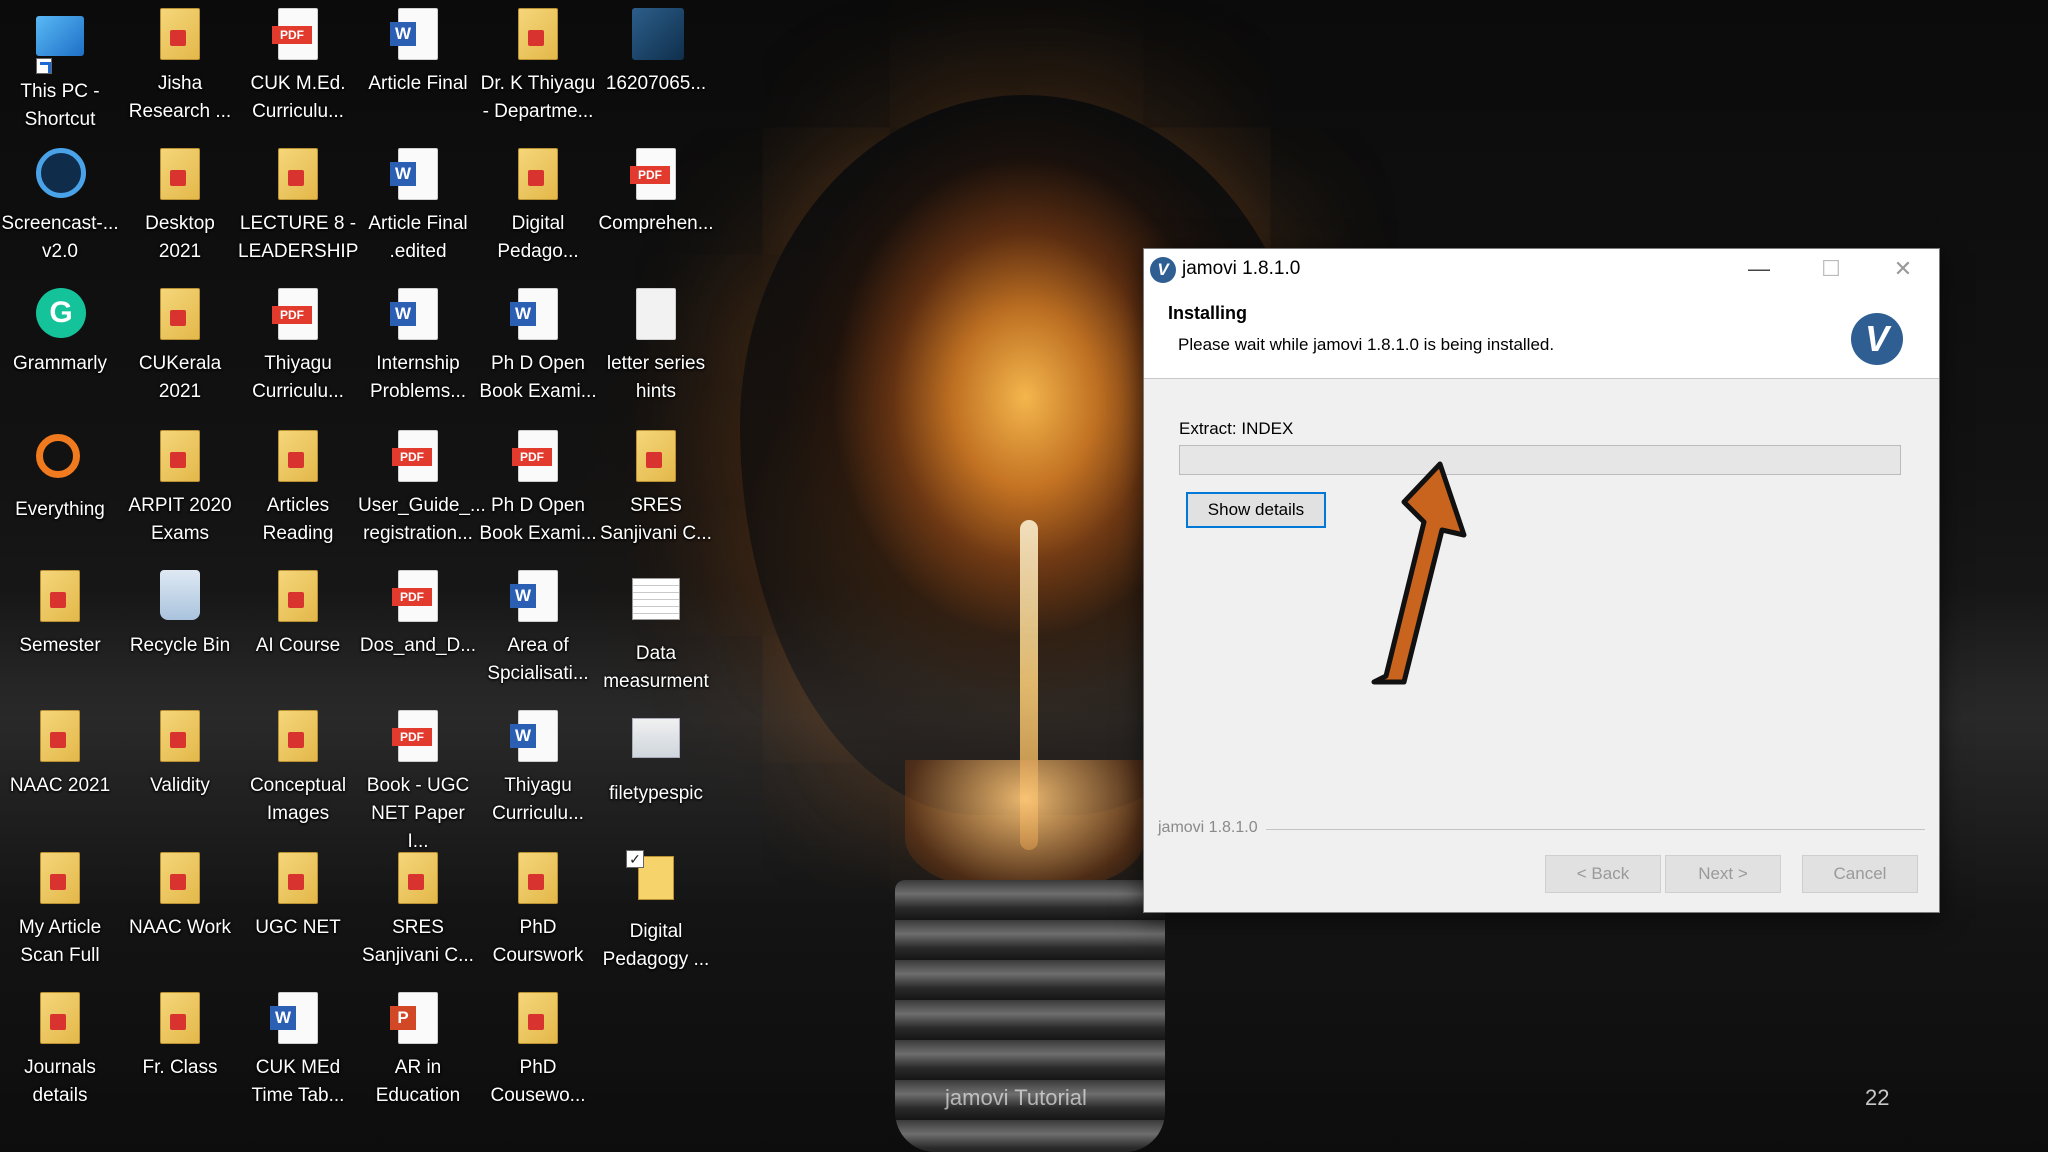  Describe the element at coordinates (656, 633) in the screenshot. I see `desktop-icon: Data measurment` at that location.